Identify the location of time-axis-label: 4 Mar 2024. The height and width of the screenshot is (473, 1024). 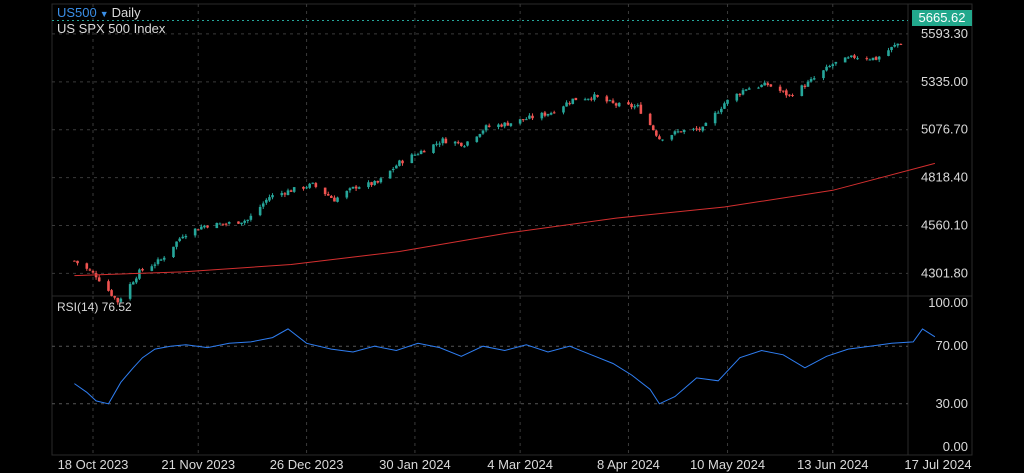
(520, 464).